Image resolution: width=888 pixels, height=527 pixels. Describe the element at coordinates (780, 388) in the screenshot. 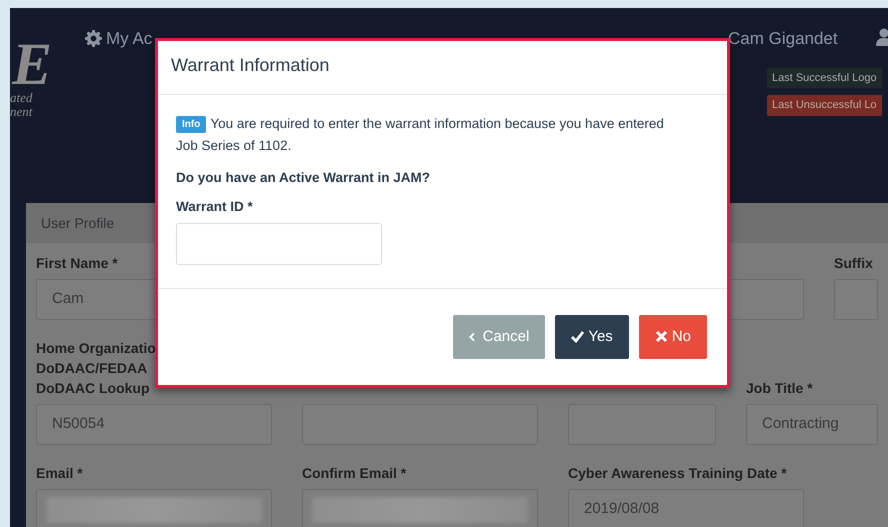

I see `field-label: Job Title *` at that location.